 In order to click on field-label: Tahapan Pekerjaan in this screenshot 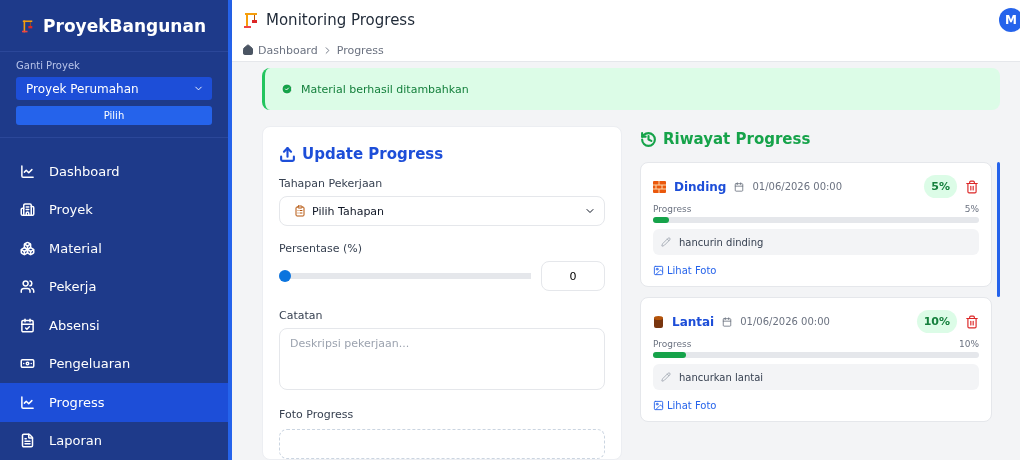, I will do `click(331, 183)`.